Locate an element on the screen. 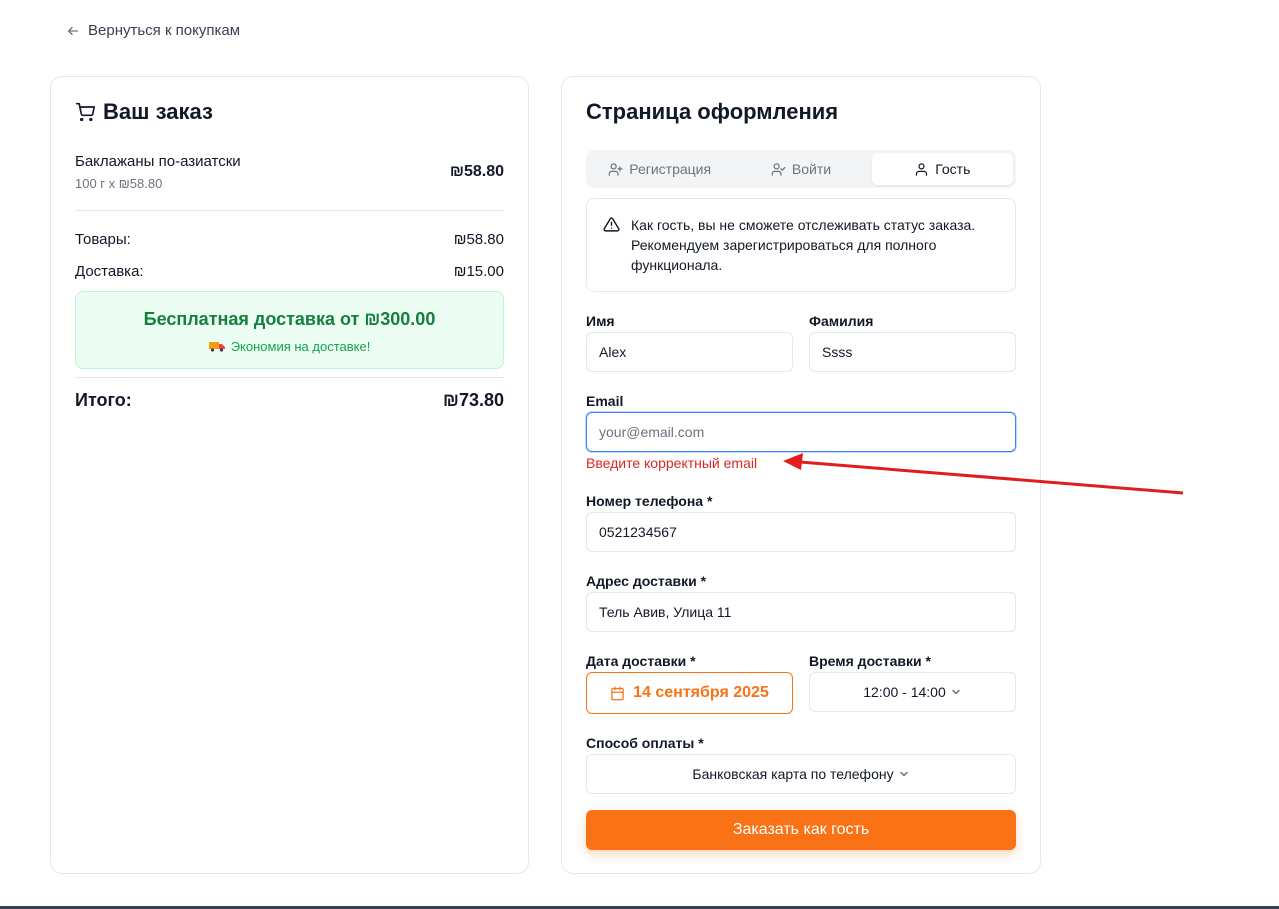  item-price: ₪58.80 is located at coordinates (476, 171).